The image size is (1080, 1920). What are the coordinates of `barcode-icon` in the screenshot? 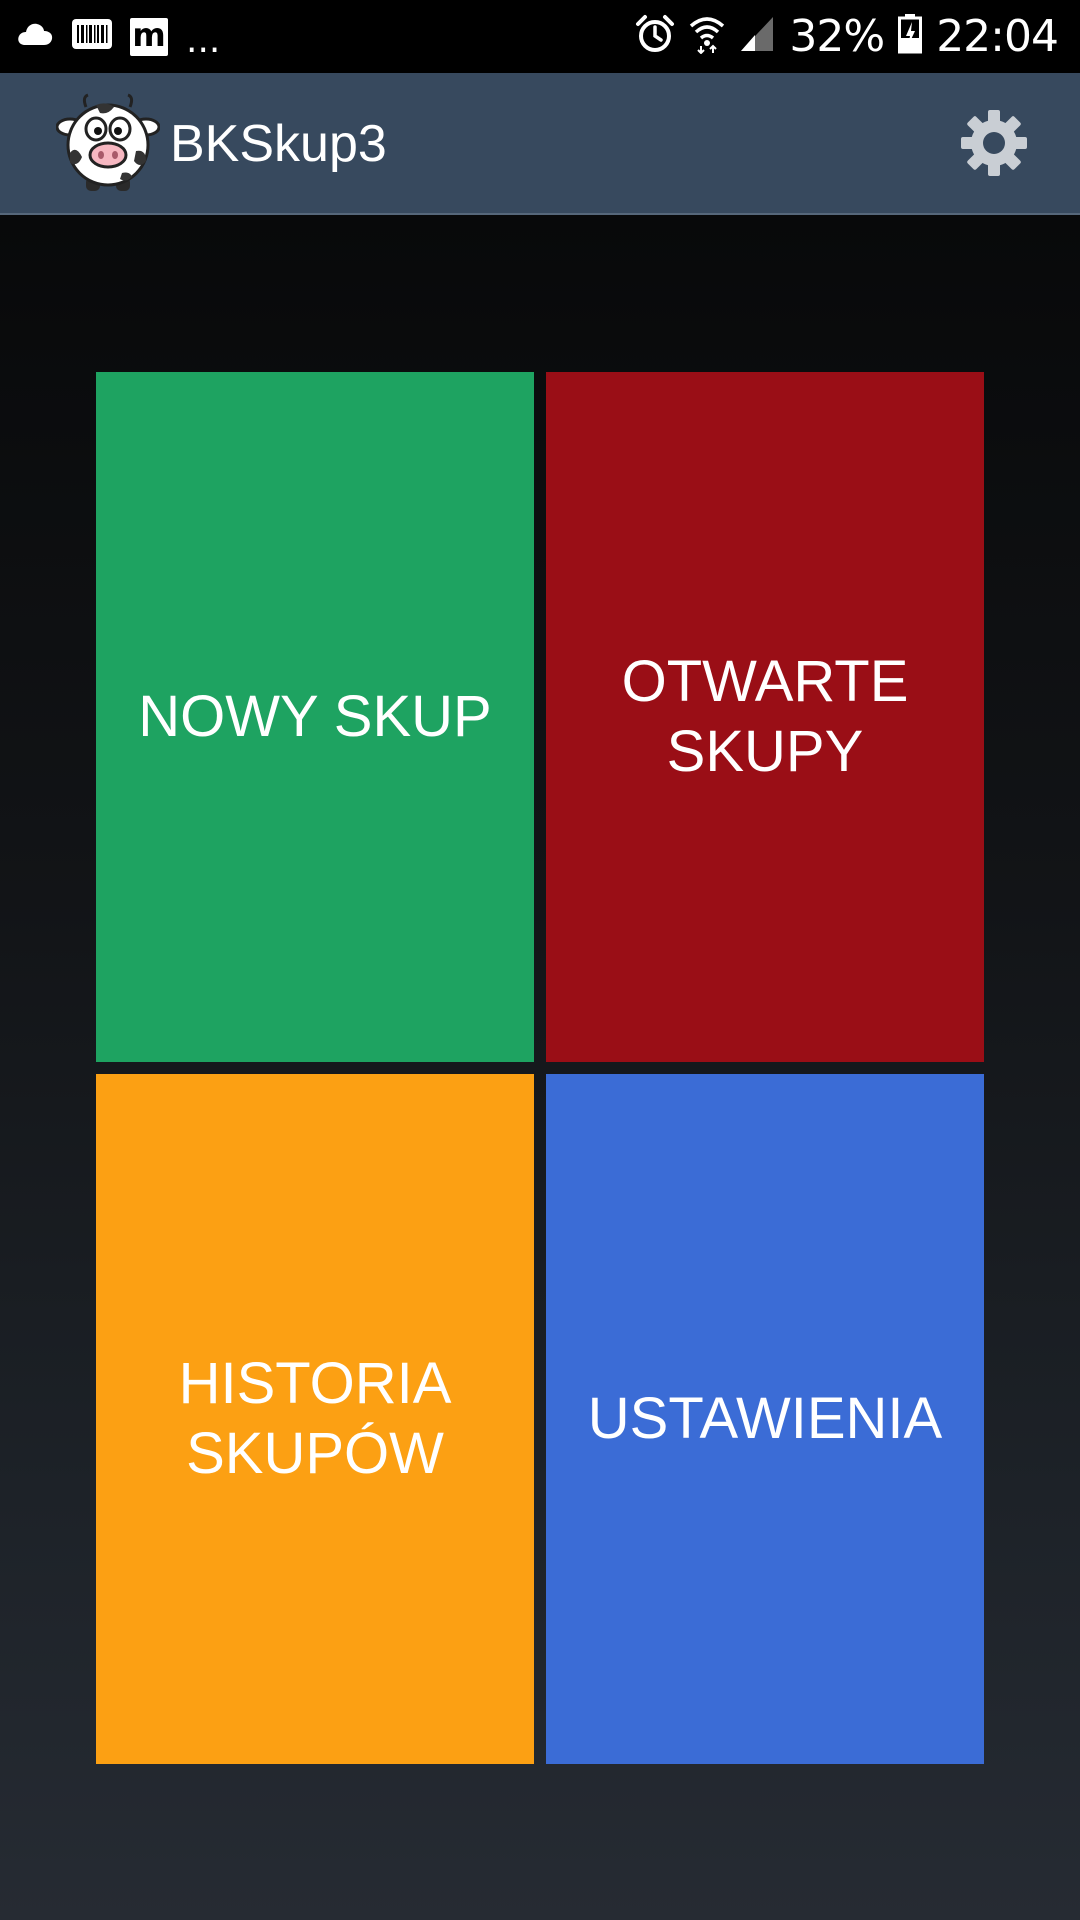 It's located at (92, 36).